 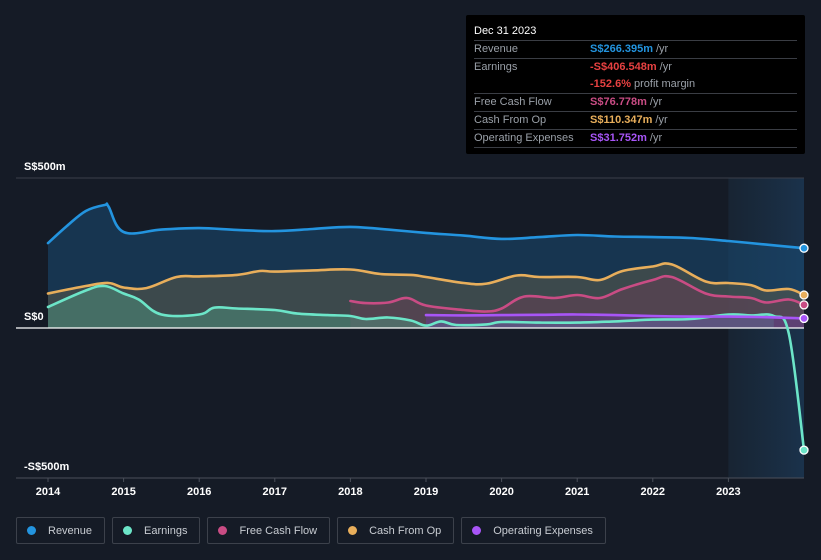 I want to click on tooltip-row: Earnings -S$406.548m/yr, so click(x=635, y=67).